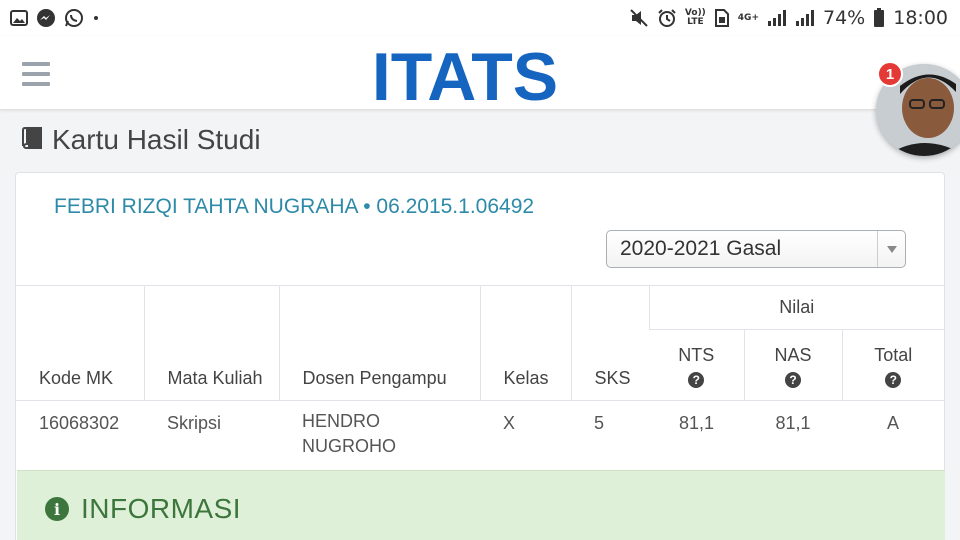 This screenshot has height=540, width=960. Describe the element at coordinates (96, 18) in the screenshot. I see `notification-dot-icon` at that location.